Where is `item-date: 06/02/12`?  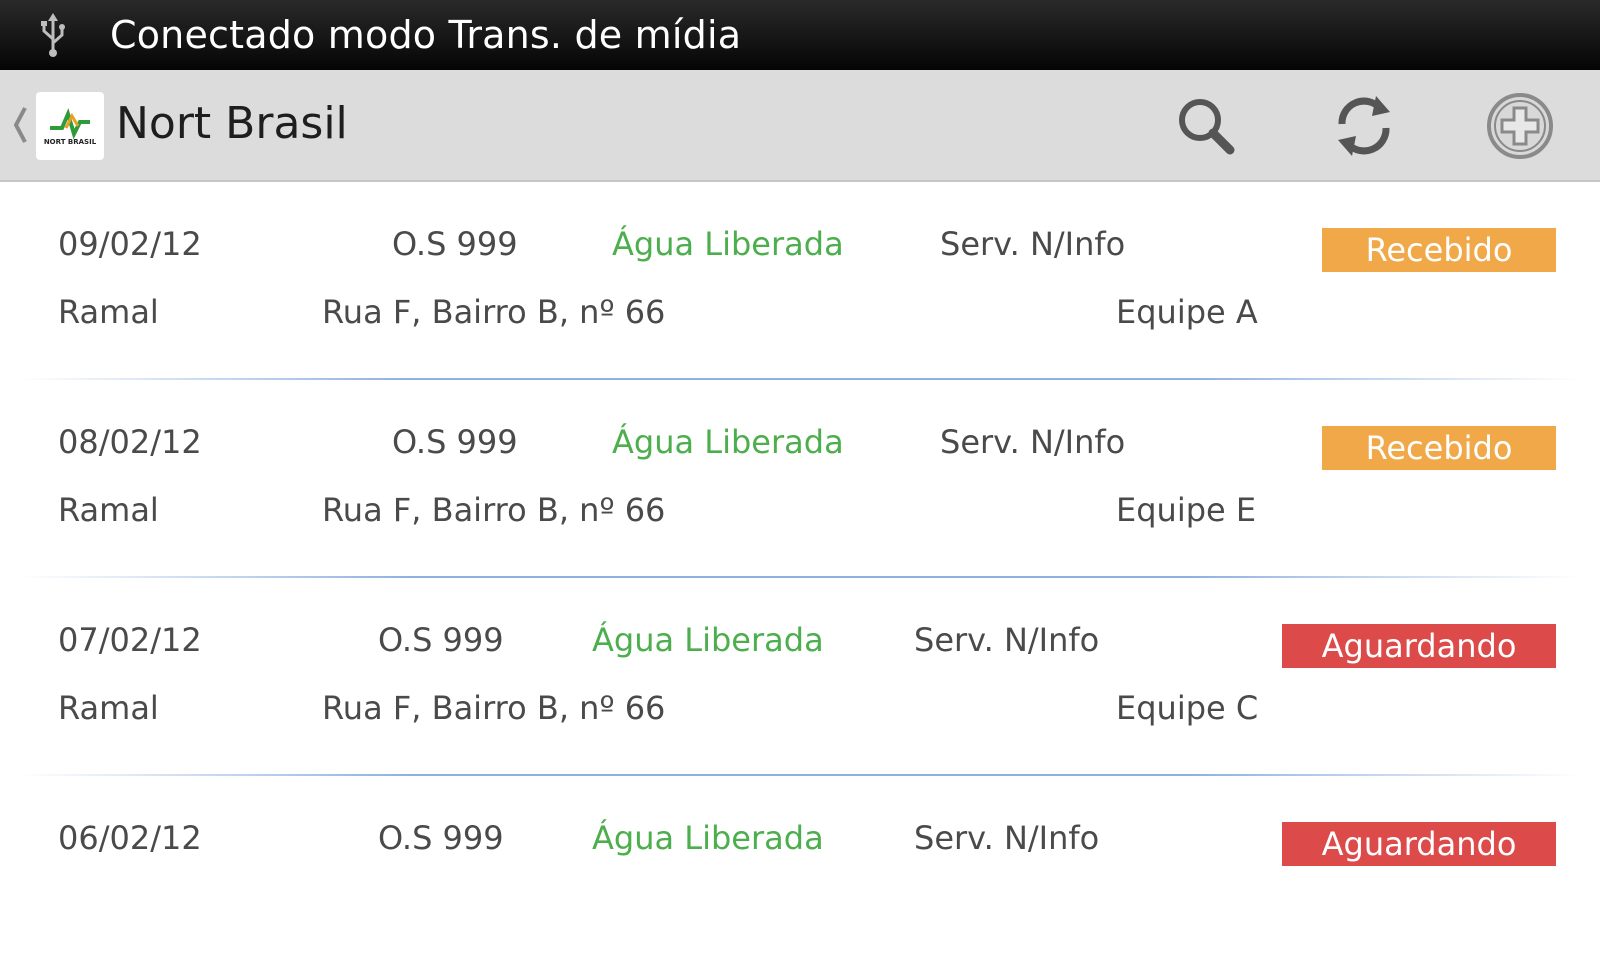
item-date: 06/02/12 is located at coordinates (130, 838).